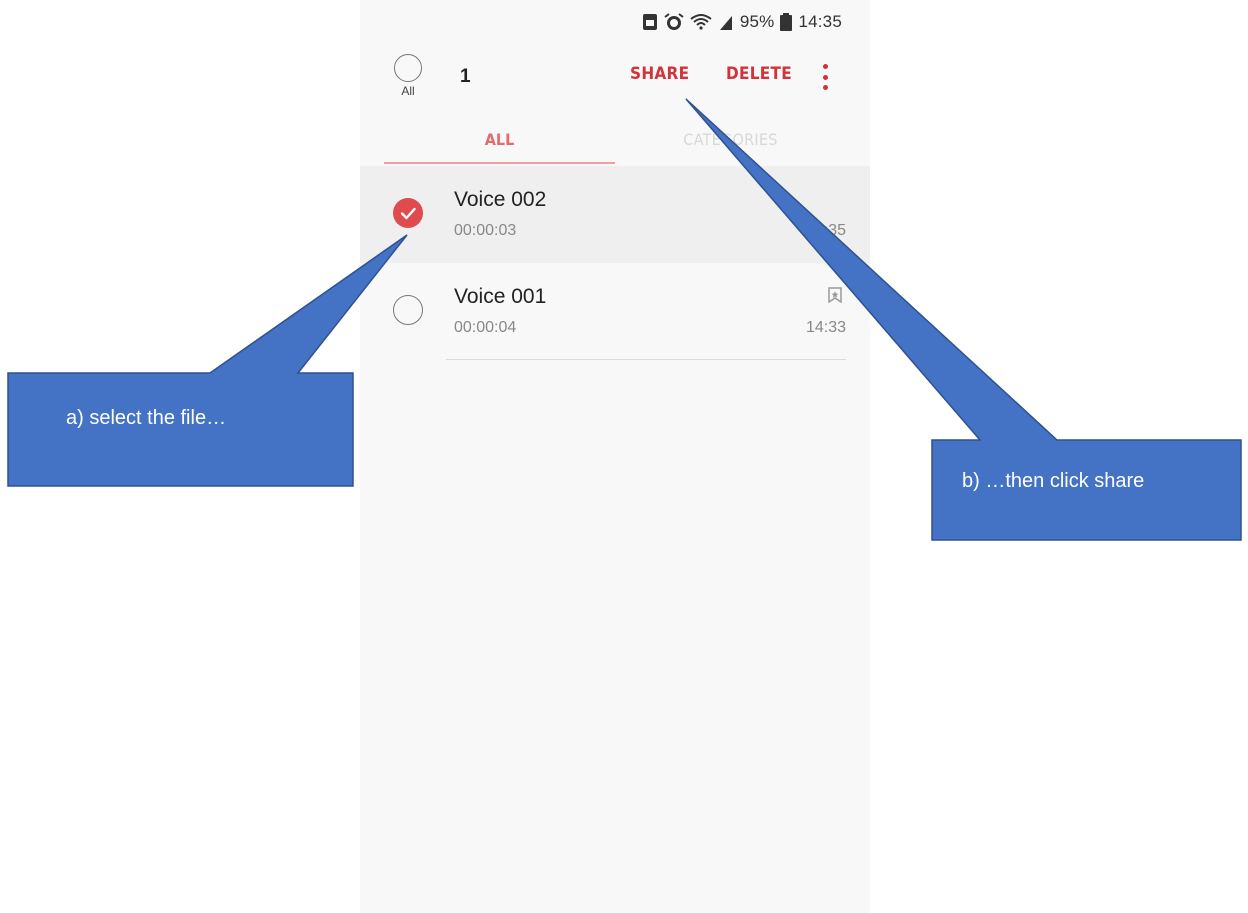  What do you see at coordinates (757, 21) in the screenshot?
I see `battery-percent: 95%` at bounding box center [757, 21].